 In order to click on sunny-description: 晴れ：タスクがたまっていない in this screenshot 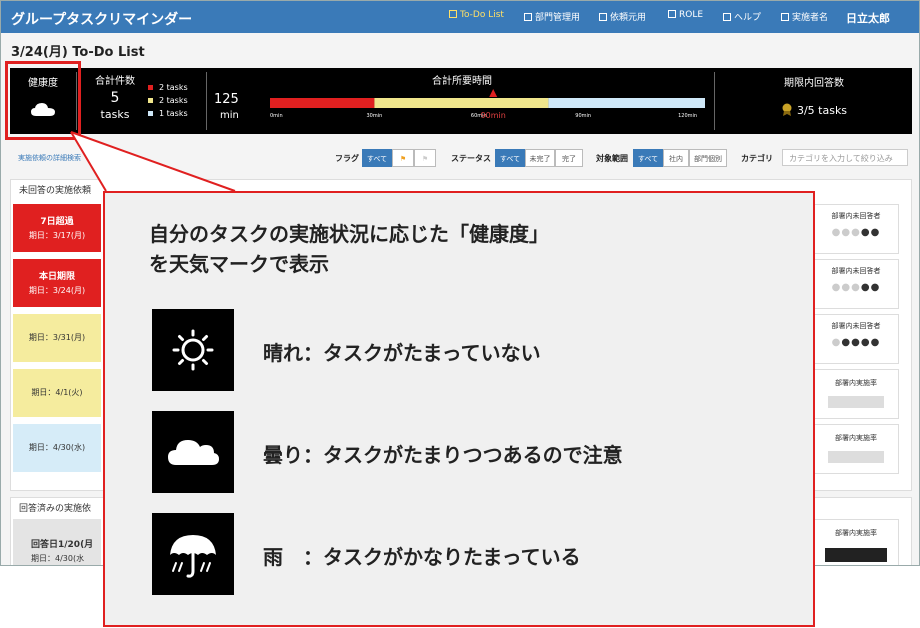, I will do `click(402, 353)`.